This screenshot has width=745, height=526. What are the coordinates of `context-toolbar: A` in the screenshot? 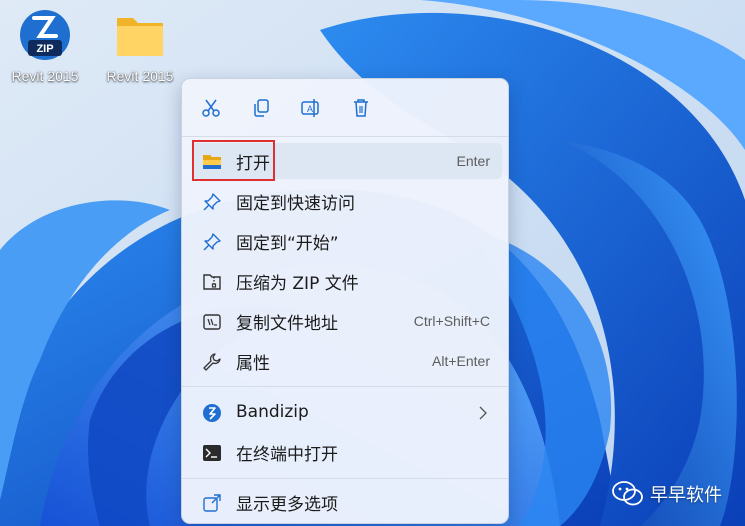 It's located at (345, 107).